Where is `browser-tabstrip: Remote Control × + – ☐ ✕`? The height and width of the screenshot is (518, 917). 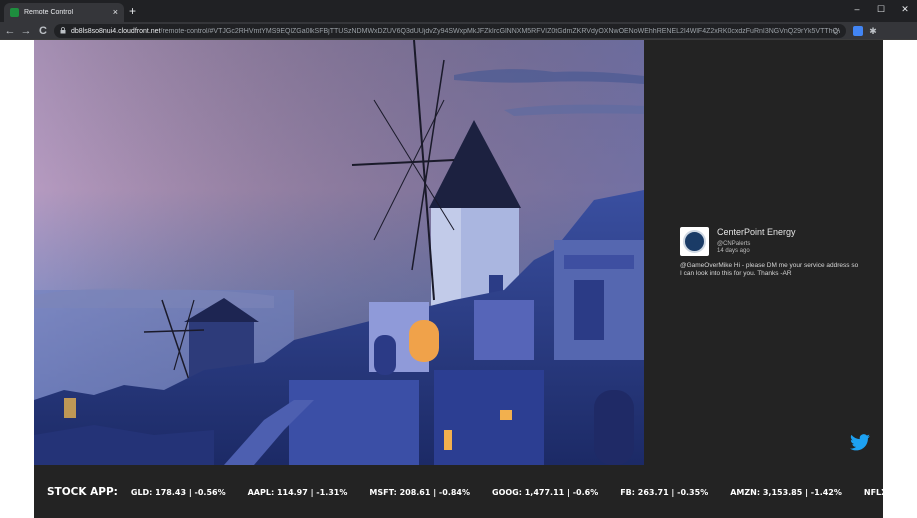
browser-tabstrip: Remote Control × + – ☐ ✕ is located at coordinates (458, 11).